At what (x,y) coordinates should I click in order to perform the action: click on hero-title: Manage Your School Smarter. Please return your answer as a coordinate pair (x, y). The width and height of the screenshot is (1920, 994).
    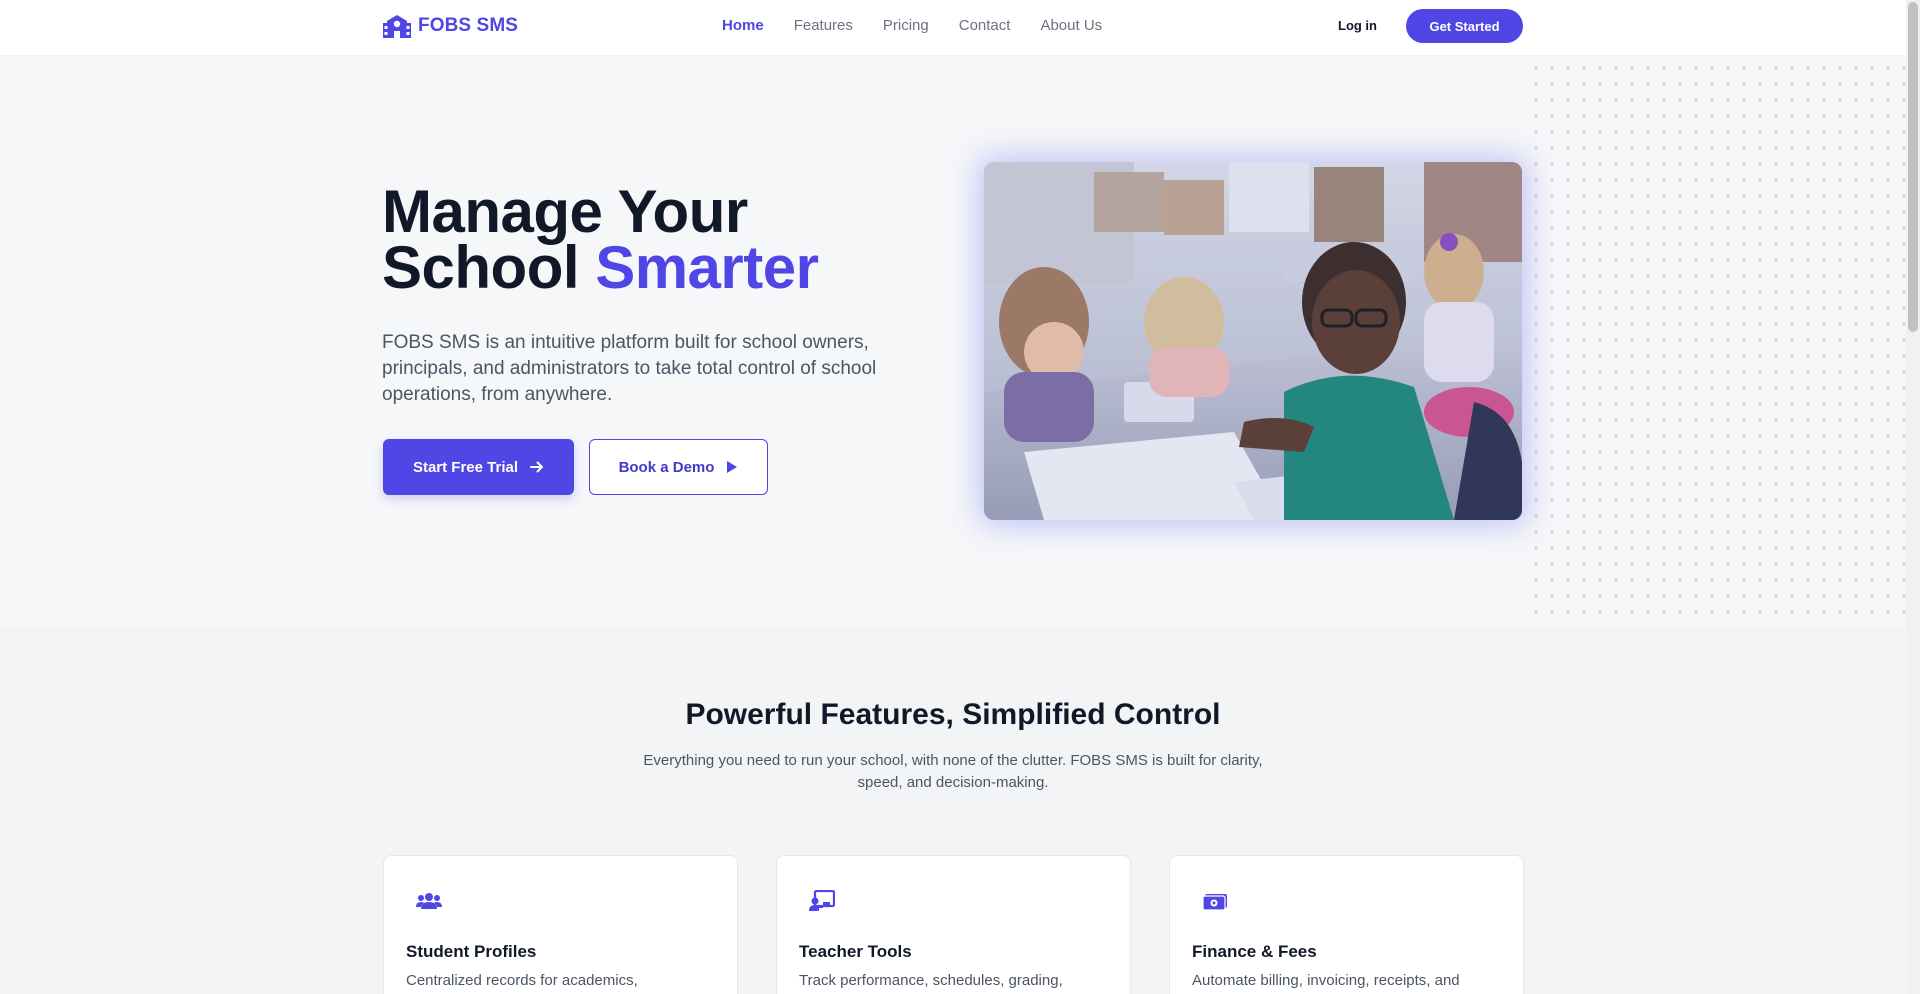
    Looking at the image, I should click on (600, 240).